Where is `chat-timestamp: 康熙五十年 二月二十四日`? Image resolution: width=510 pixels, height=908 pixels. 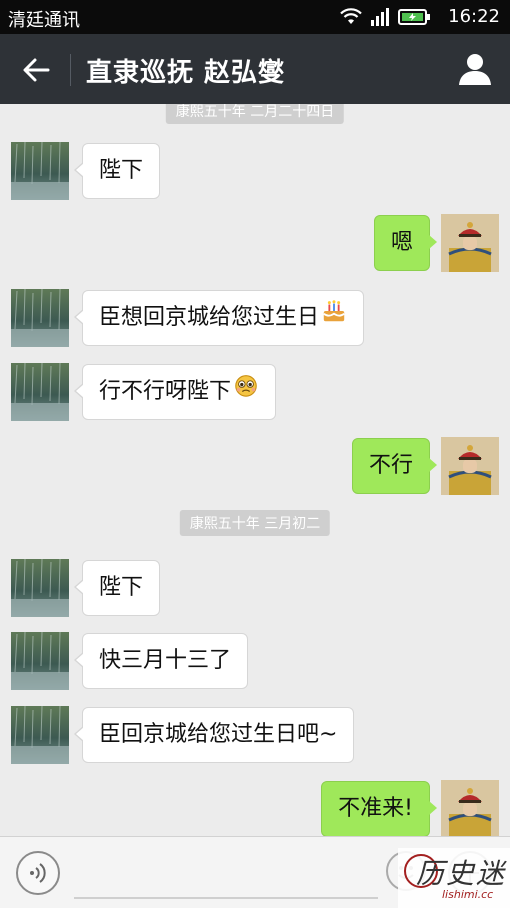 chat-timestamp: 康熙五十年 二月二十四日 is located at coordinates (255, 114).